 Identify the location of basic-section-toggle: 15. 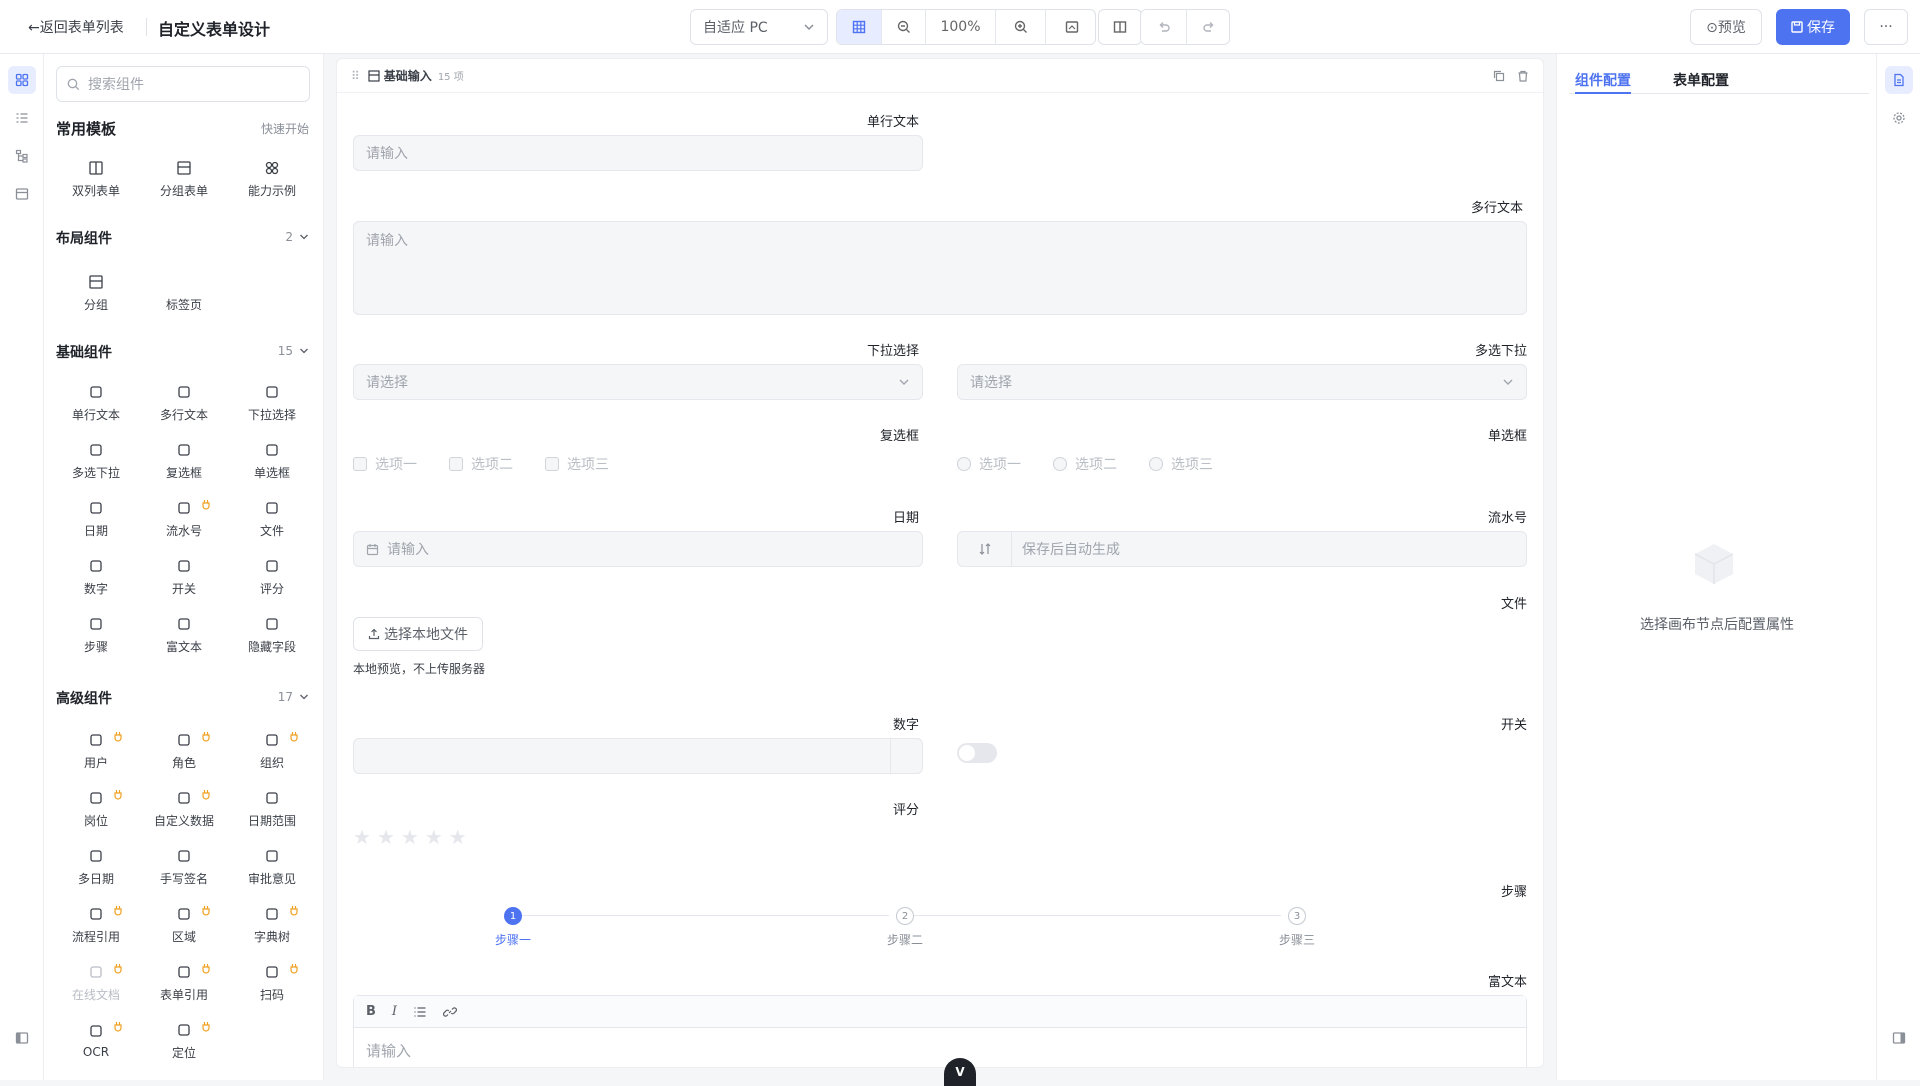
(293, 351).